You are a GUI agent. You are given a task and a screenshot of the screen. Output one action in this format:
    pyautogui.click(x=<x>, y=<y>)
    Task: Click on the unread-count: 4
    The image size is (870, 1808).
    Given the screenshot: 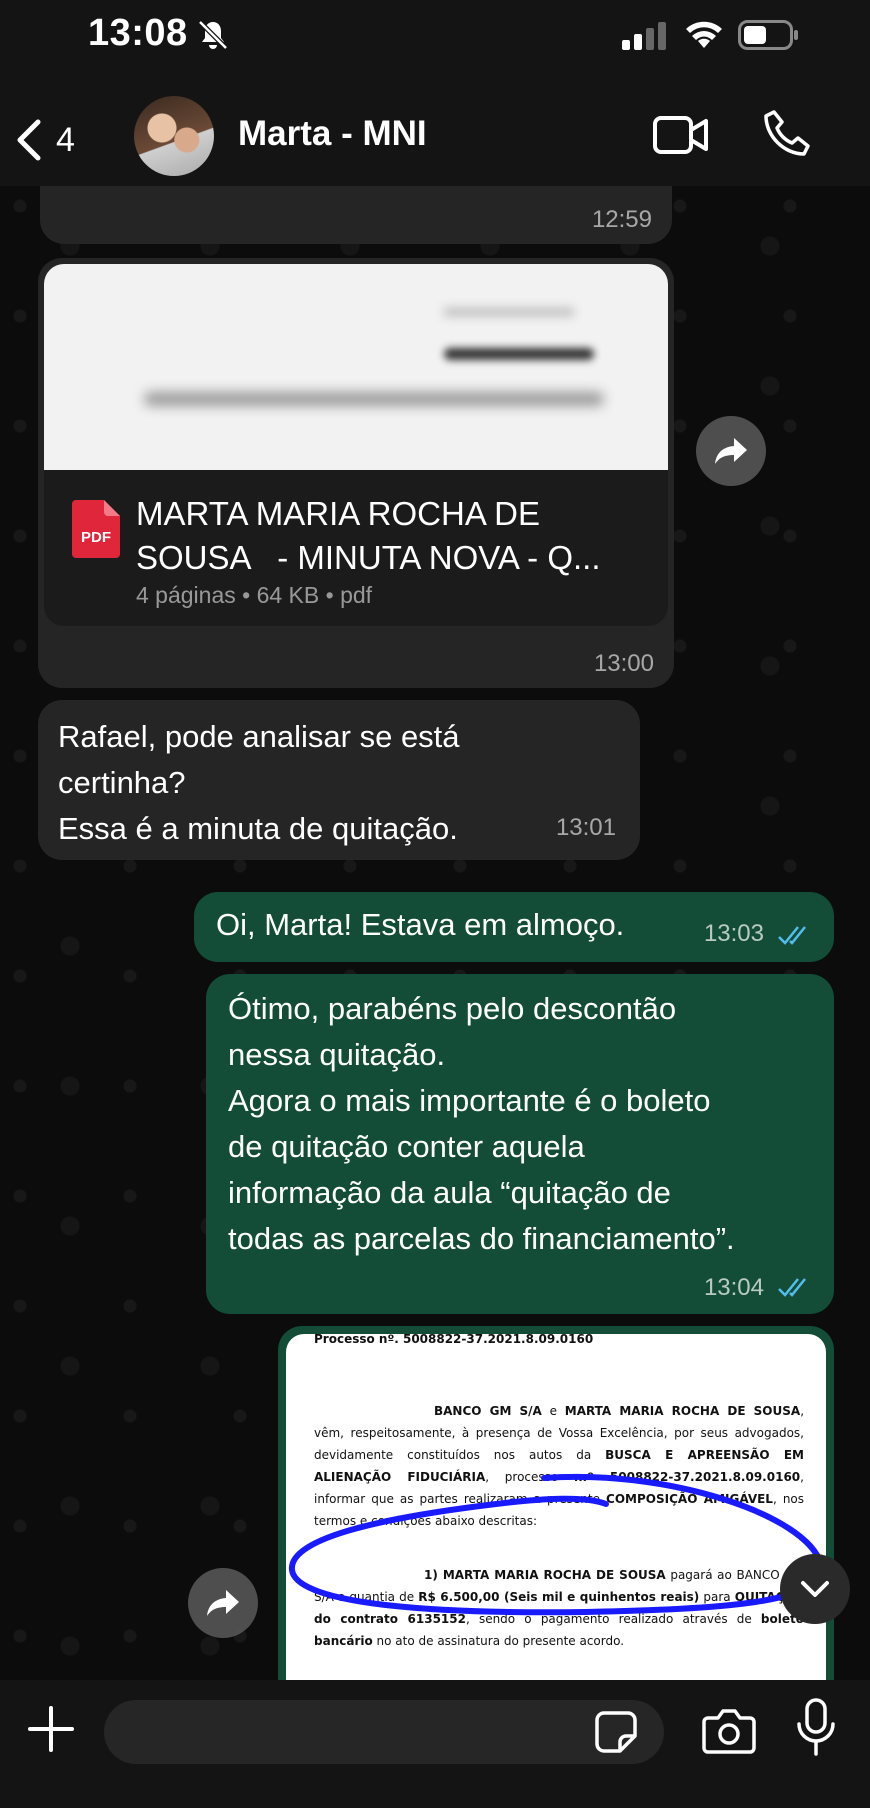 What is the action you would take?
    pyautogui.click(x=65, y=139)
    